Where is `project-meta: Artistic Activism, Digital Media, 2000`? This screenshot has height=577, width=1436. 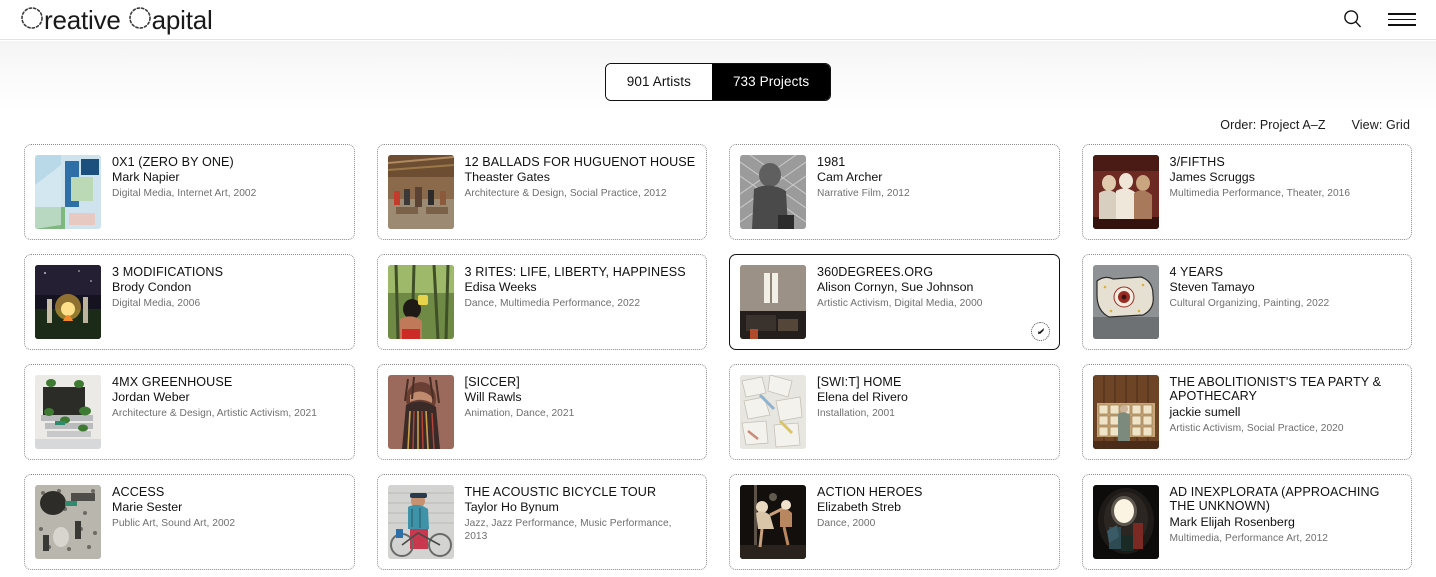 project-meta: Artistic Activism, Digital Media, 2000 is located at coordinates (900, 304).